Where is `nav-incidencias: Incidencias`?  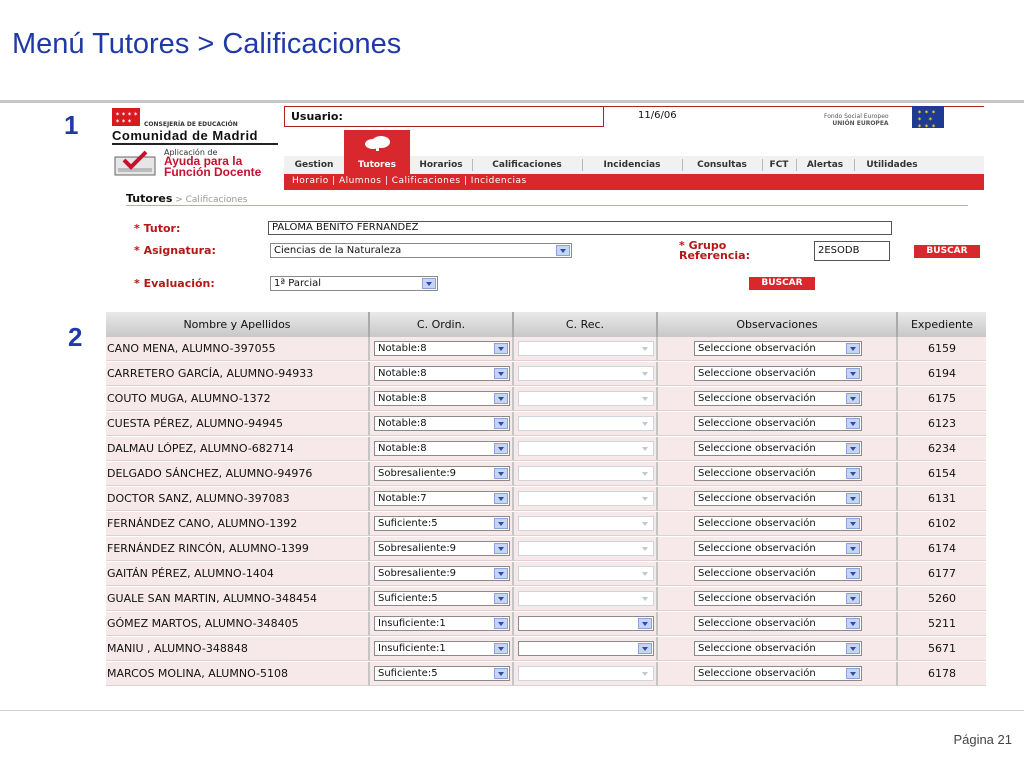 nav-incidencias: Incidencias is located at coordinates (632, 165).